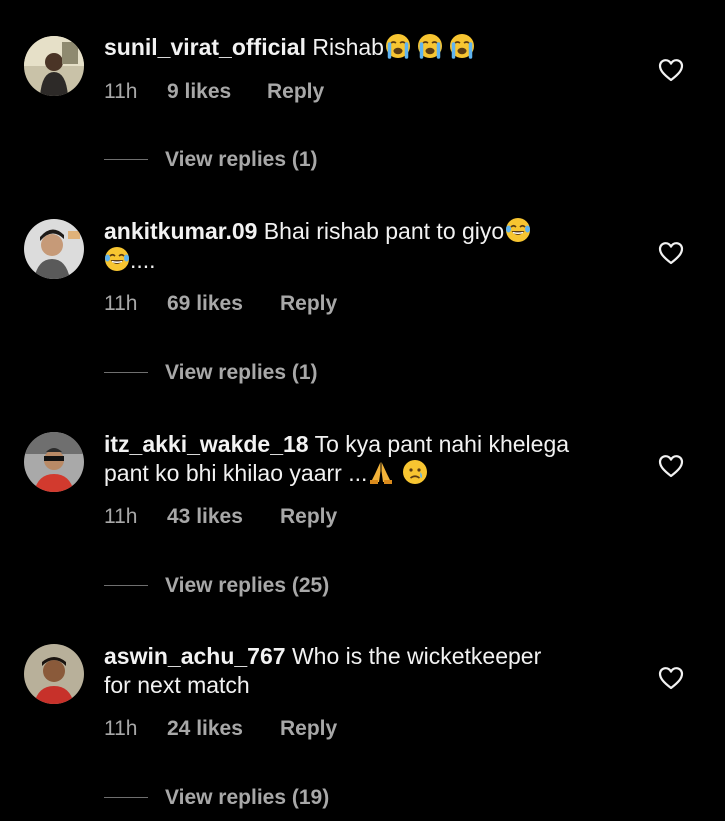 The height and width of the screenshot is (821, 725). What do you see at coordinates (195, 656) in the screenshot?
I see `comment-username: aswin_achu_767` at bounding box center [195, 656].